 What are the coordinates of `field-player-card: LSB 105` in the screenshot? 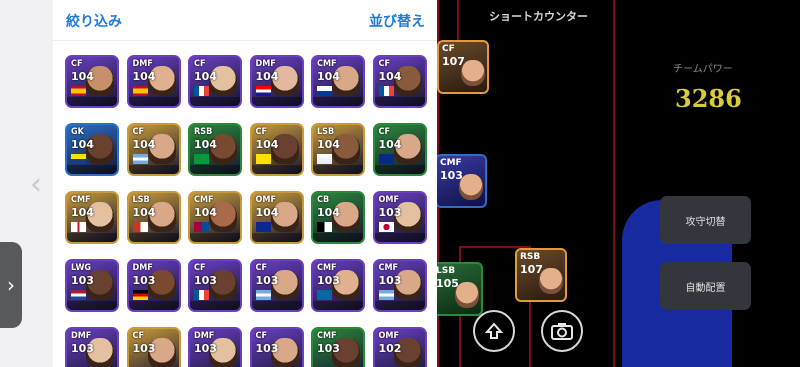 It's located at (460, 289).